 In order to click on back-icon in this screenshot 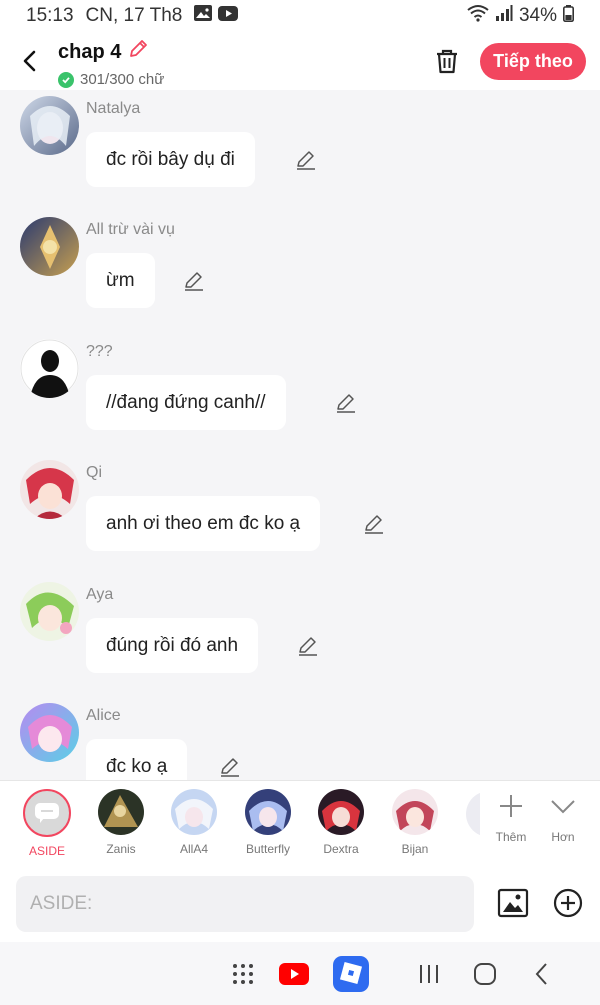, I will do `click(541, 974)`.